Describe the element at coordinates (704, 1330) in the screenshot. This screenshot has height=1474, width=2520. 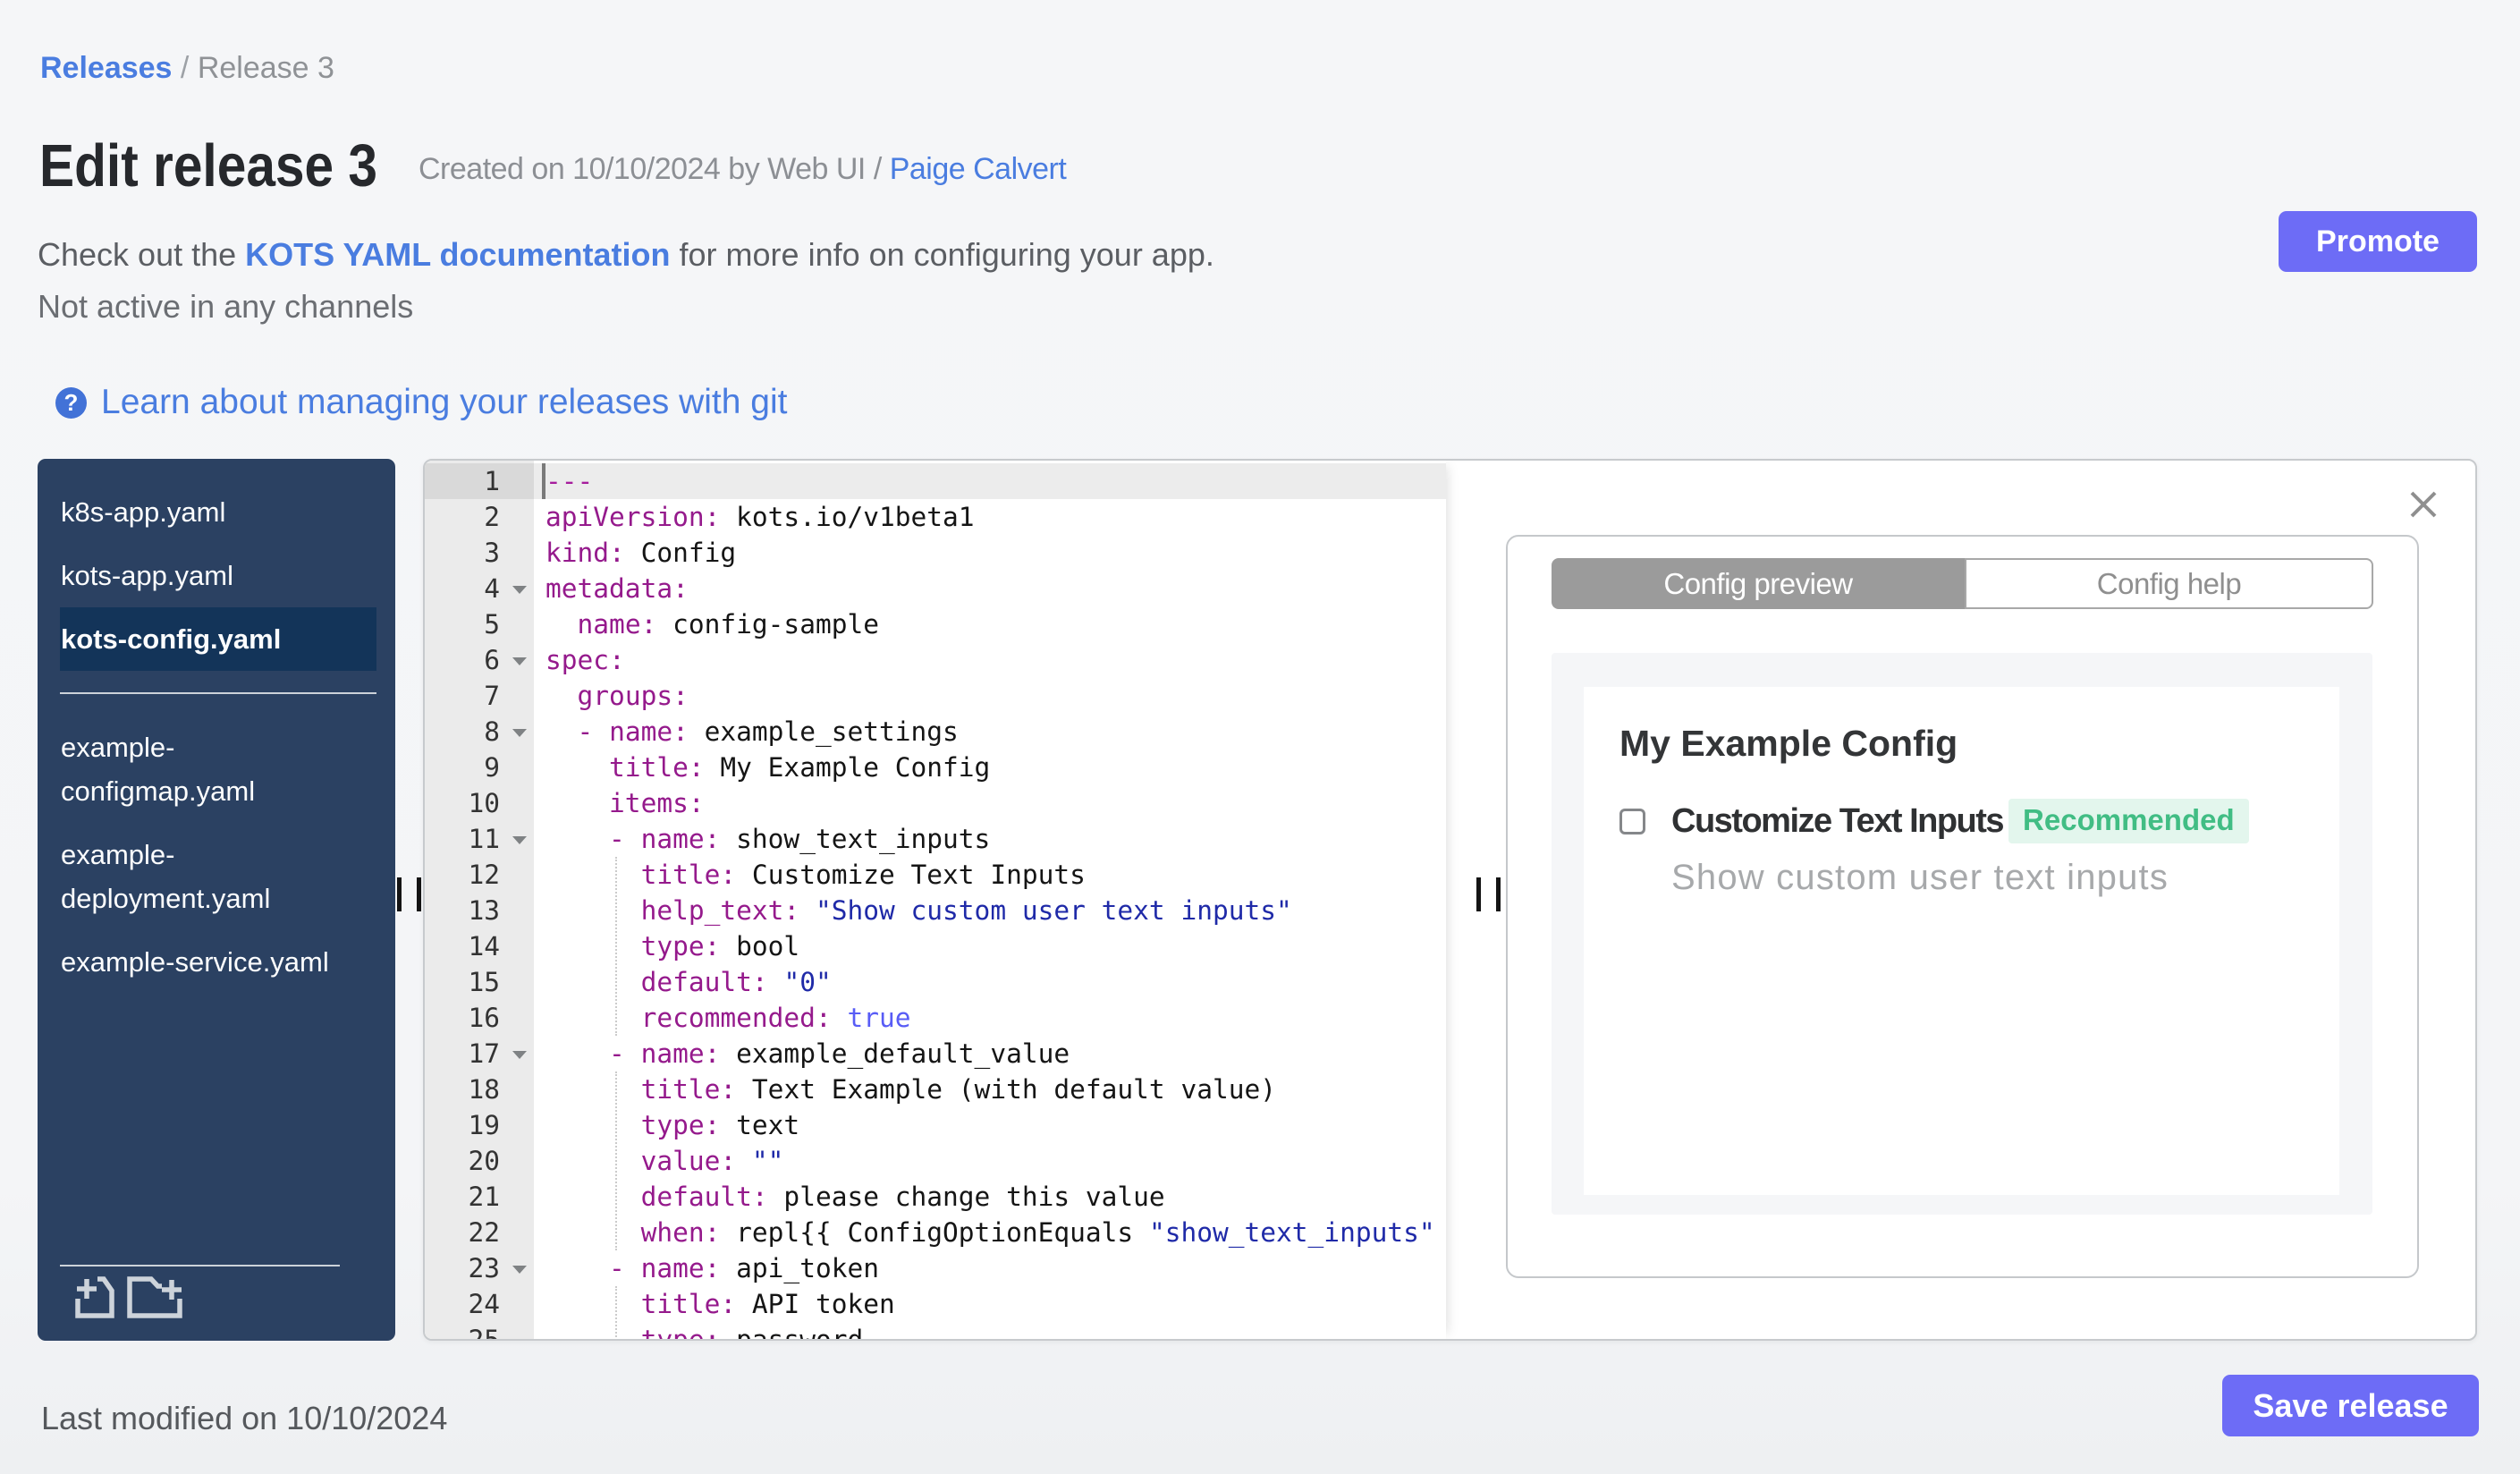
I see `code-line-25: type: password` at that location.